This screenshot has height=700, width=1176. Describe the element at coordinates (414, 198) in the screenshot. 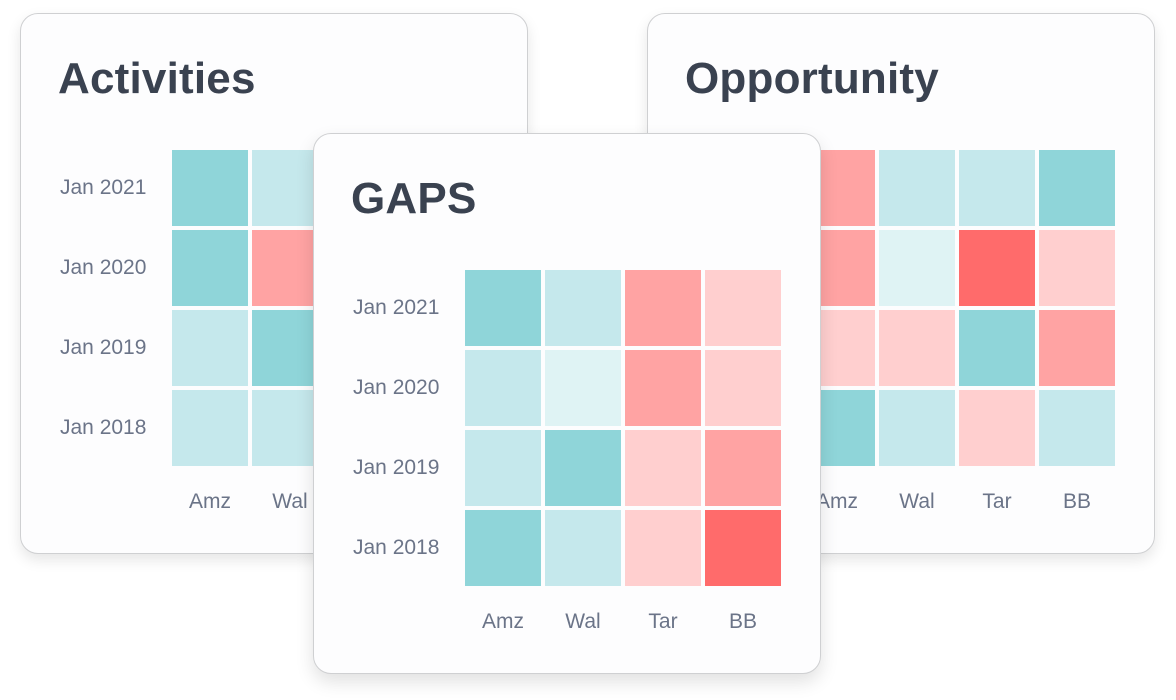

I see `card-title: GAPS` at that location.